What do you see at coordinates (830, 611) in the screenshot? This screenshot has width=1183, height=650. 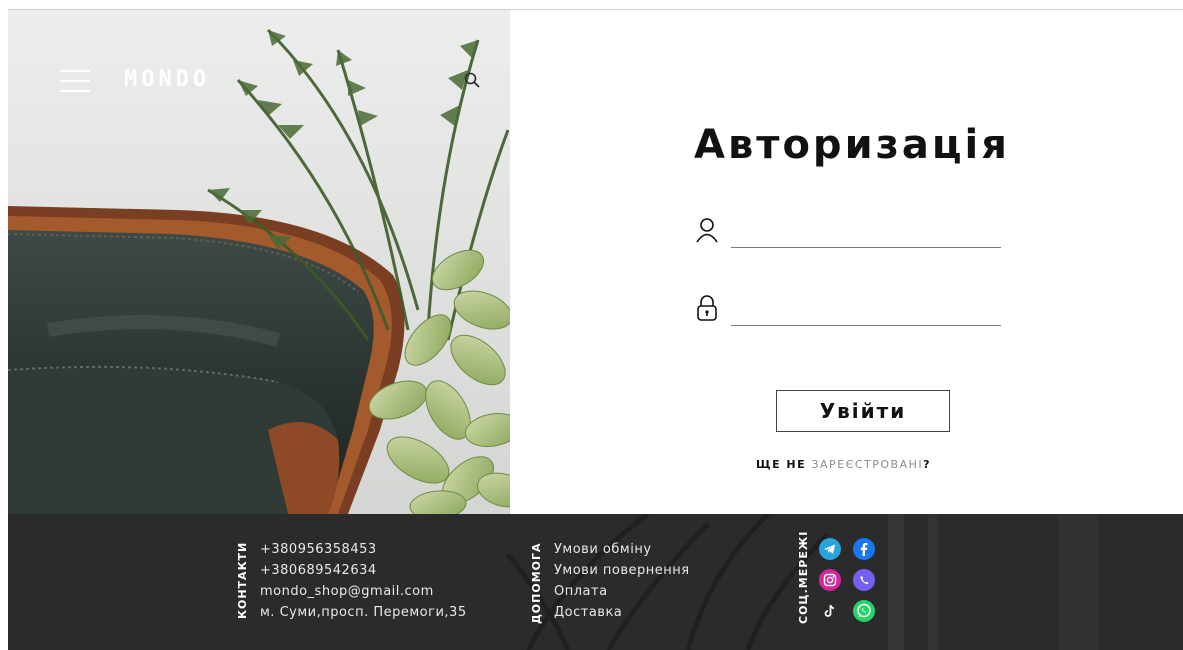 I see `tiktok-icon` at bounding box center [830, 611].